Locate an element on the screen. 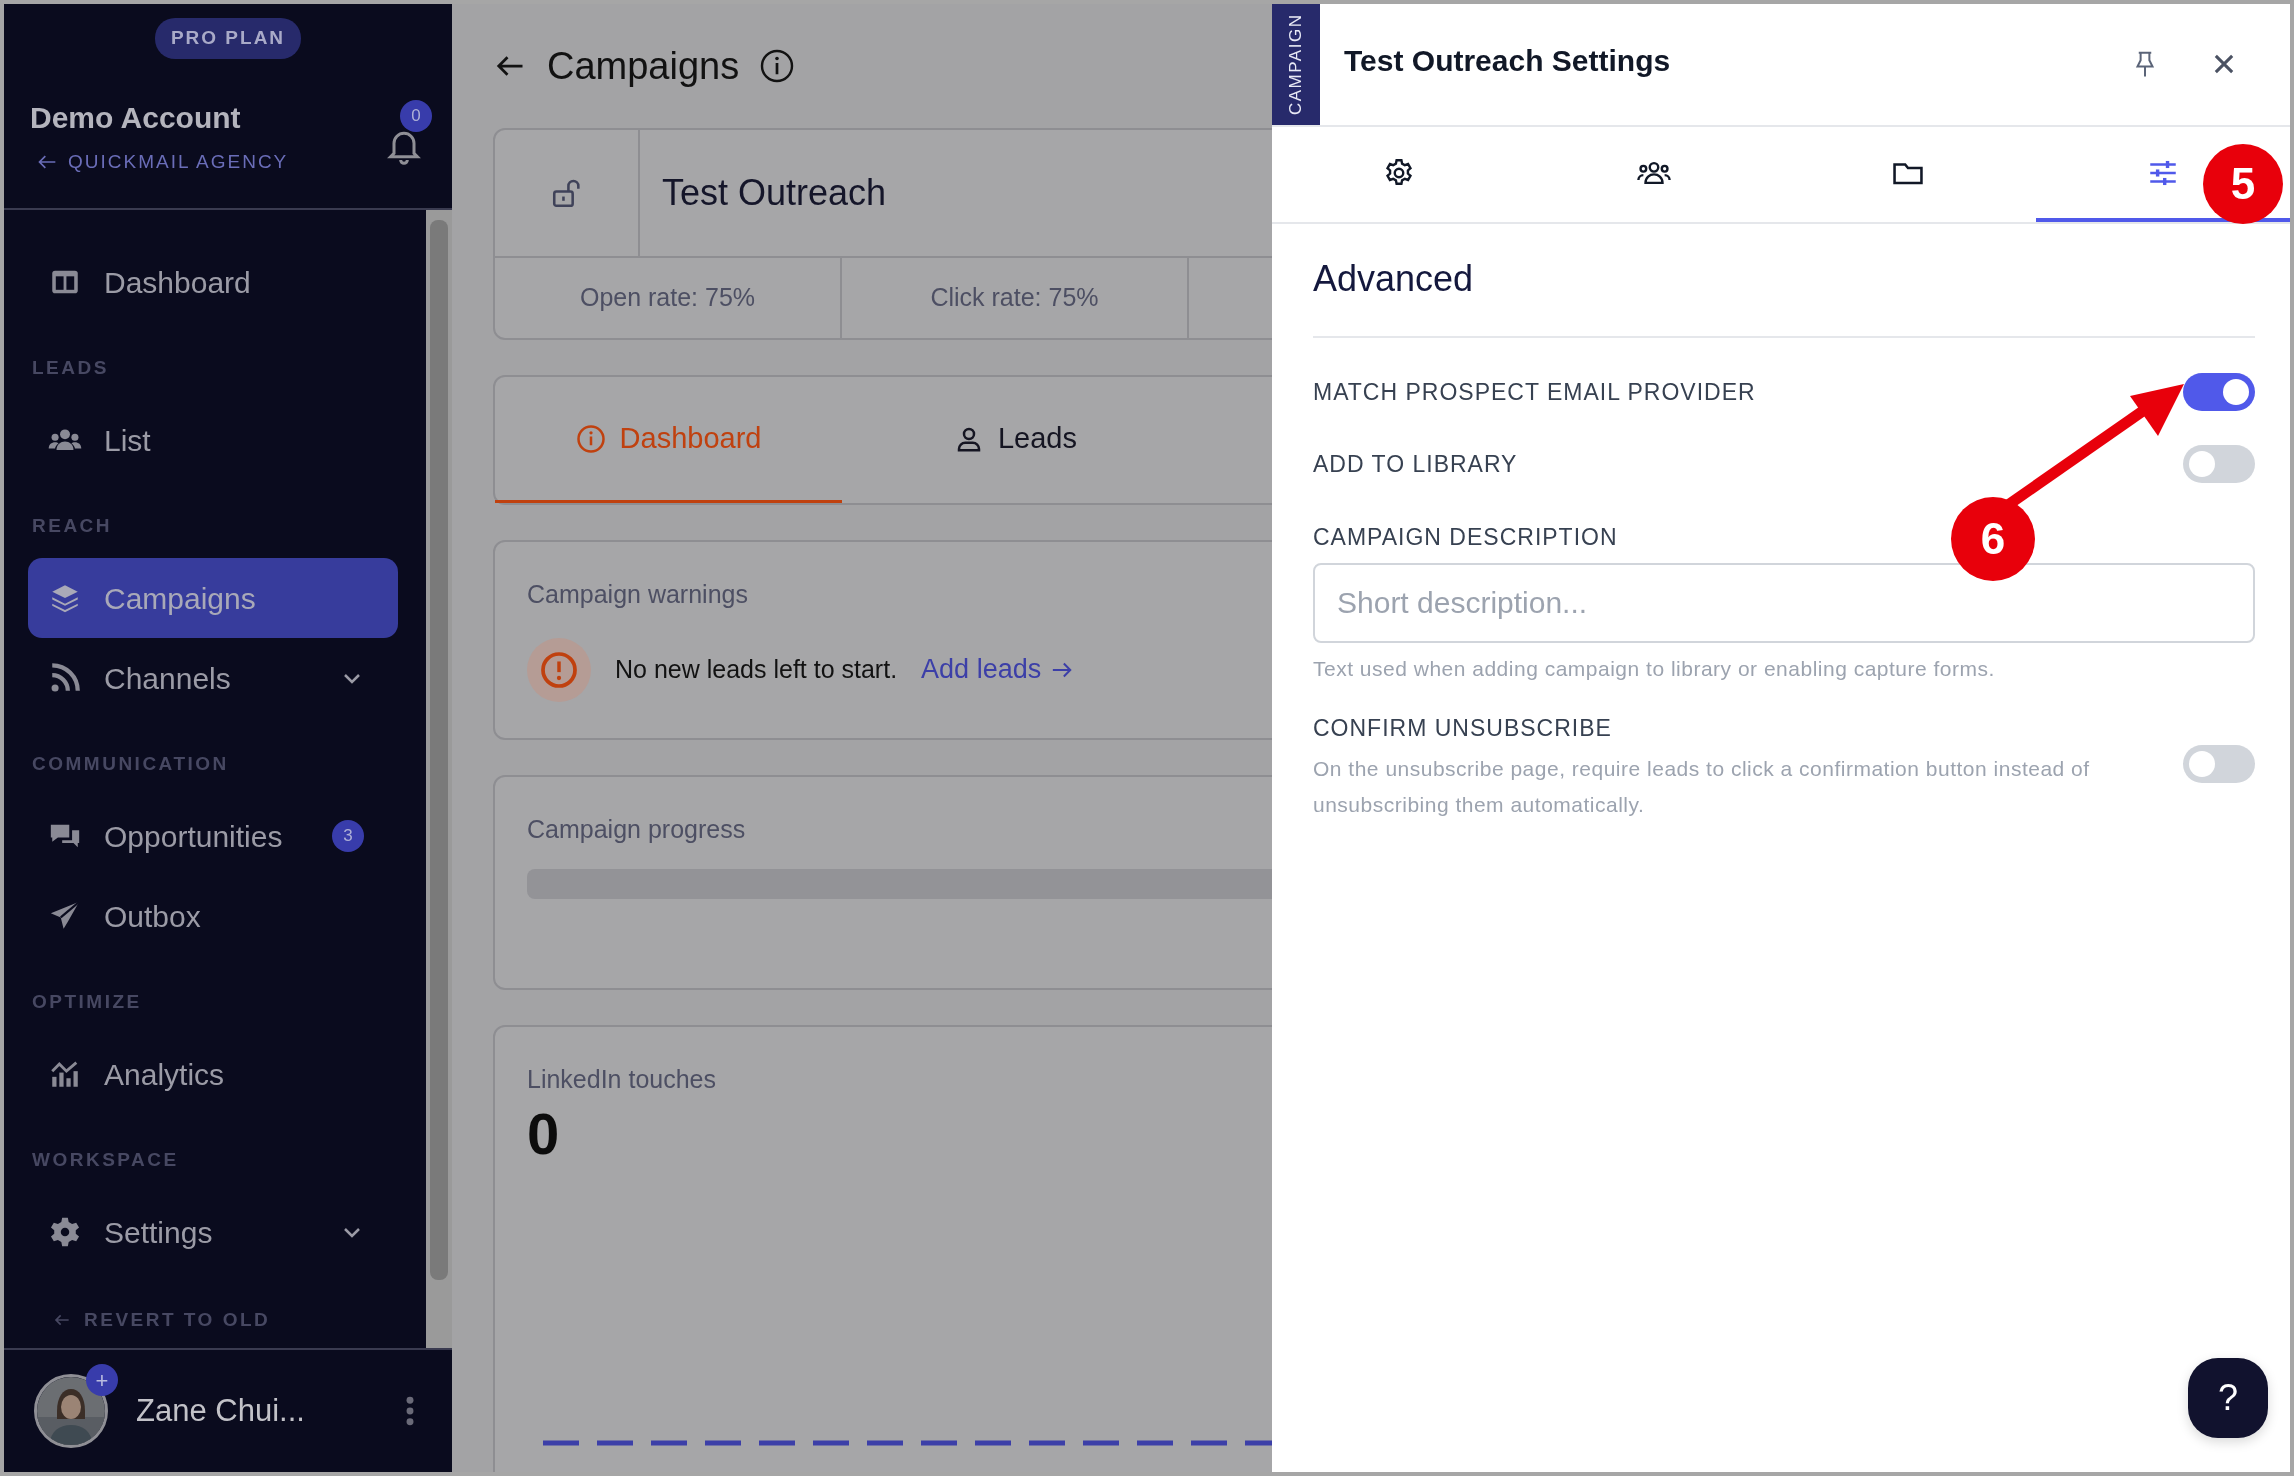 The width and height of the screenshot is (2294, 1476). card-title: Campaign progress is located at coordinates (637, 829).